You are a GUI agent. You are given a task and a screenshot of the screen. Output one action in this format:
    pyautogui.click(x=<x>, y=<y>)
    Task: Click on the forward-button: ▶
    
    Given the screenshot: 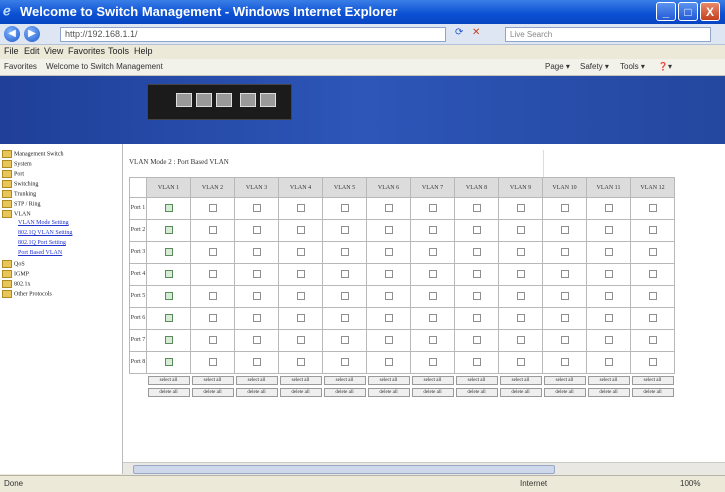 What is the action you would take?
    pyautogui.click(x=32, y=34)
    